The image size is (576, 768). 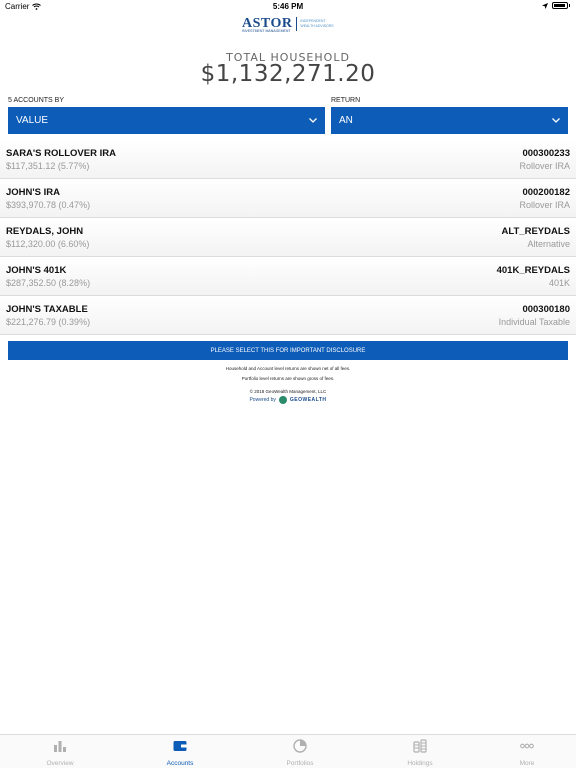 What do you see at coordinates (60, 746) in the screenshot?
I see `bar-chart-icon` at bounding box center [60, 746].